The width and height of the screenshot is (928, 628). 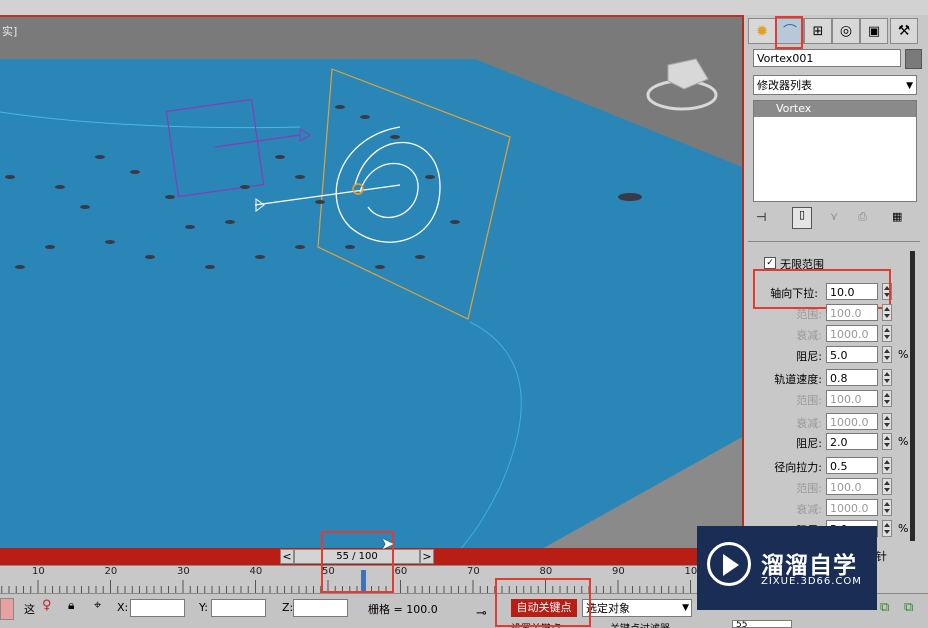 I want to click on stack-item-vortex: Vortex, so click(x=835, y=109).